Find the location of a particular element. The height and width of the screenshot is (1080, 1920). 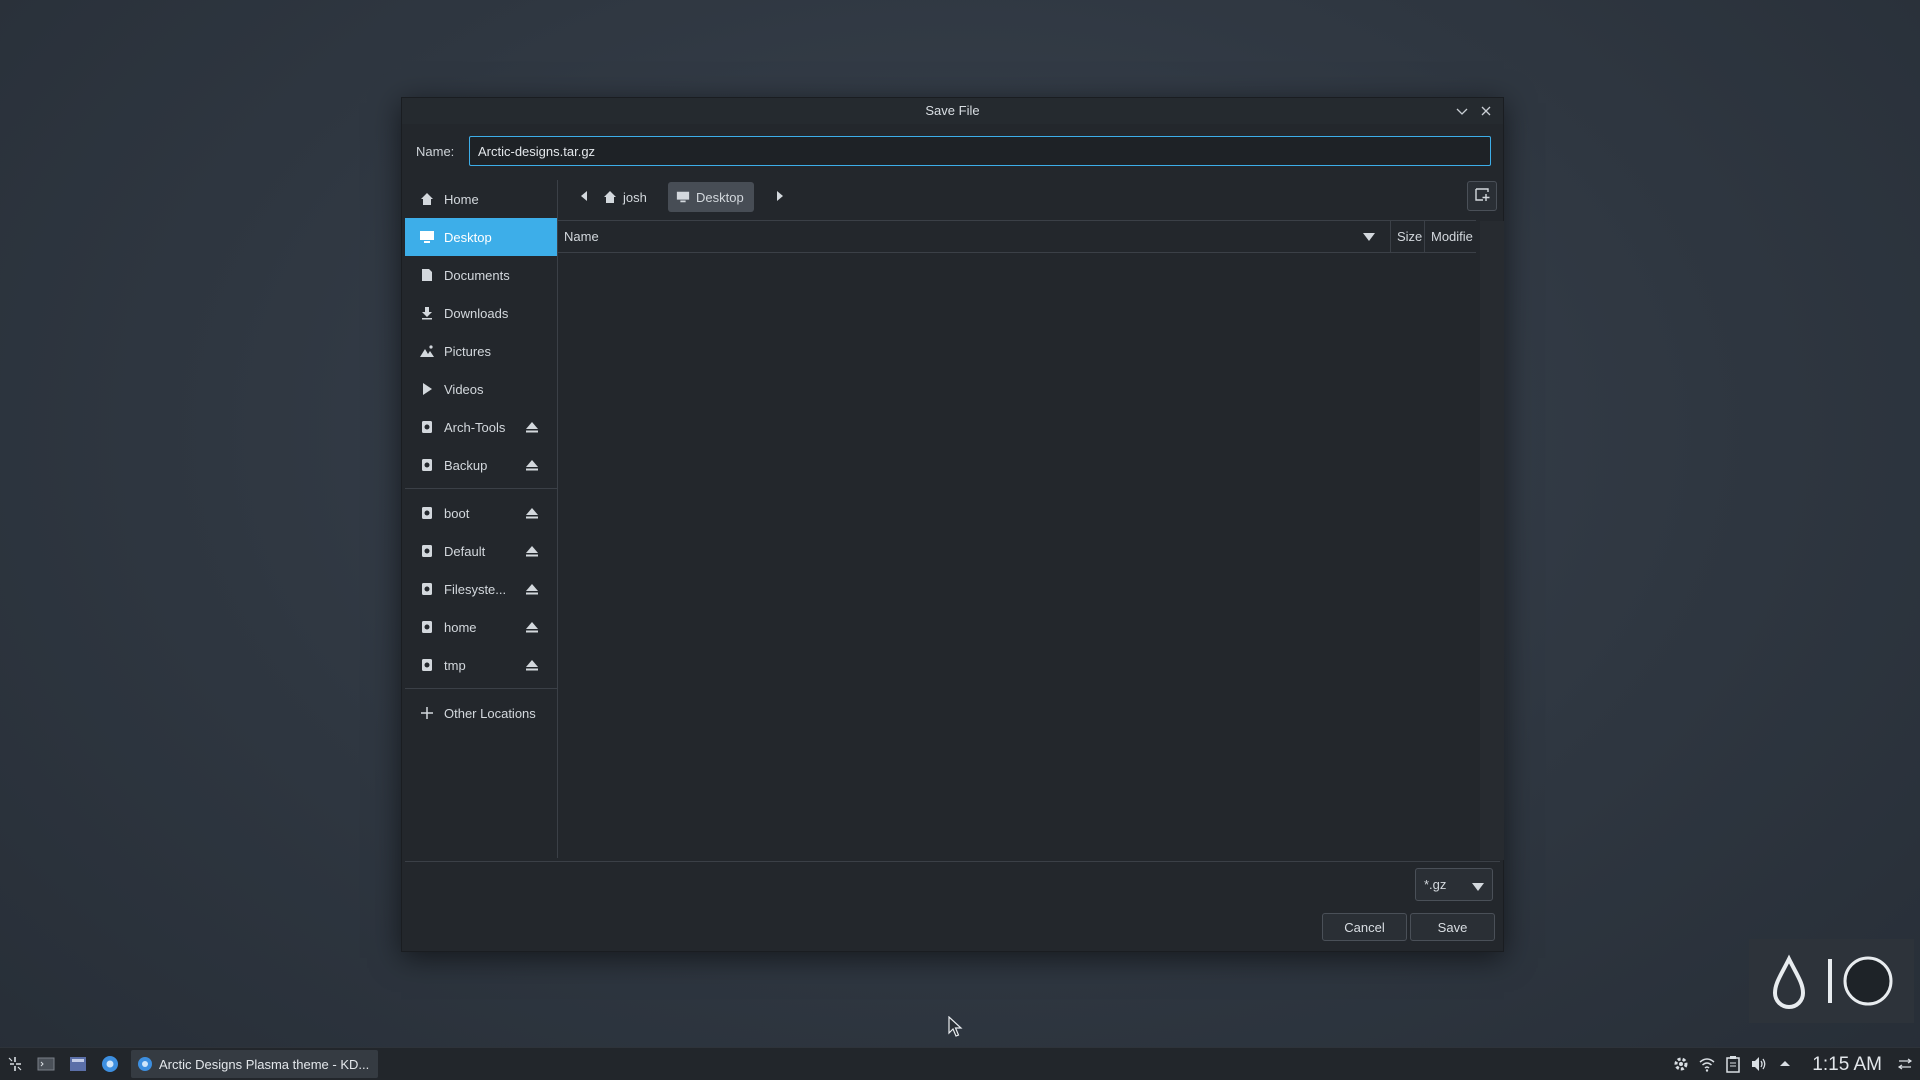

sidebar-item-other-locations: Other Locations is located at coordinates (481, 713).